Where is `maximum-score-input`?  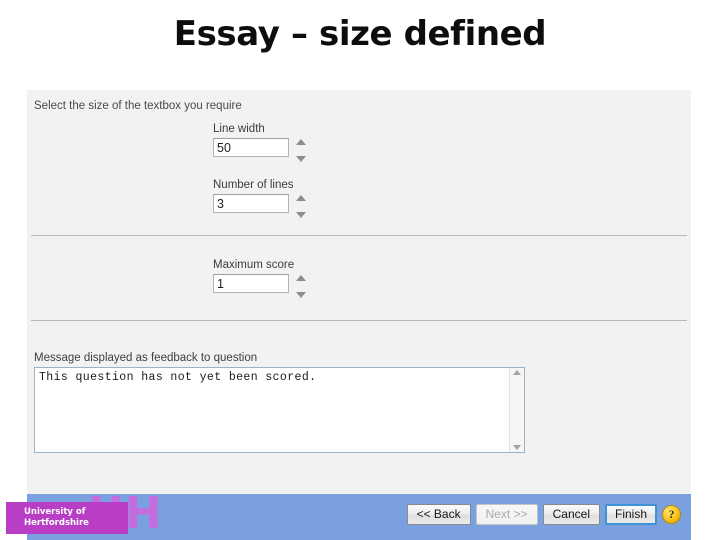 maximum-score-input is located at coordinates (251, 283).